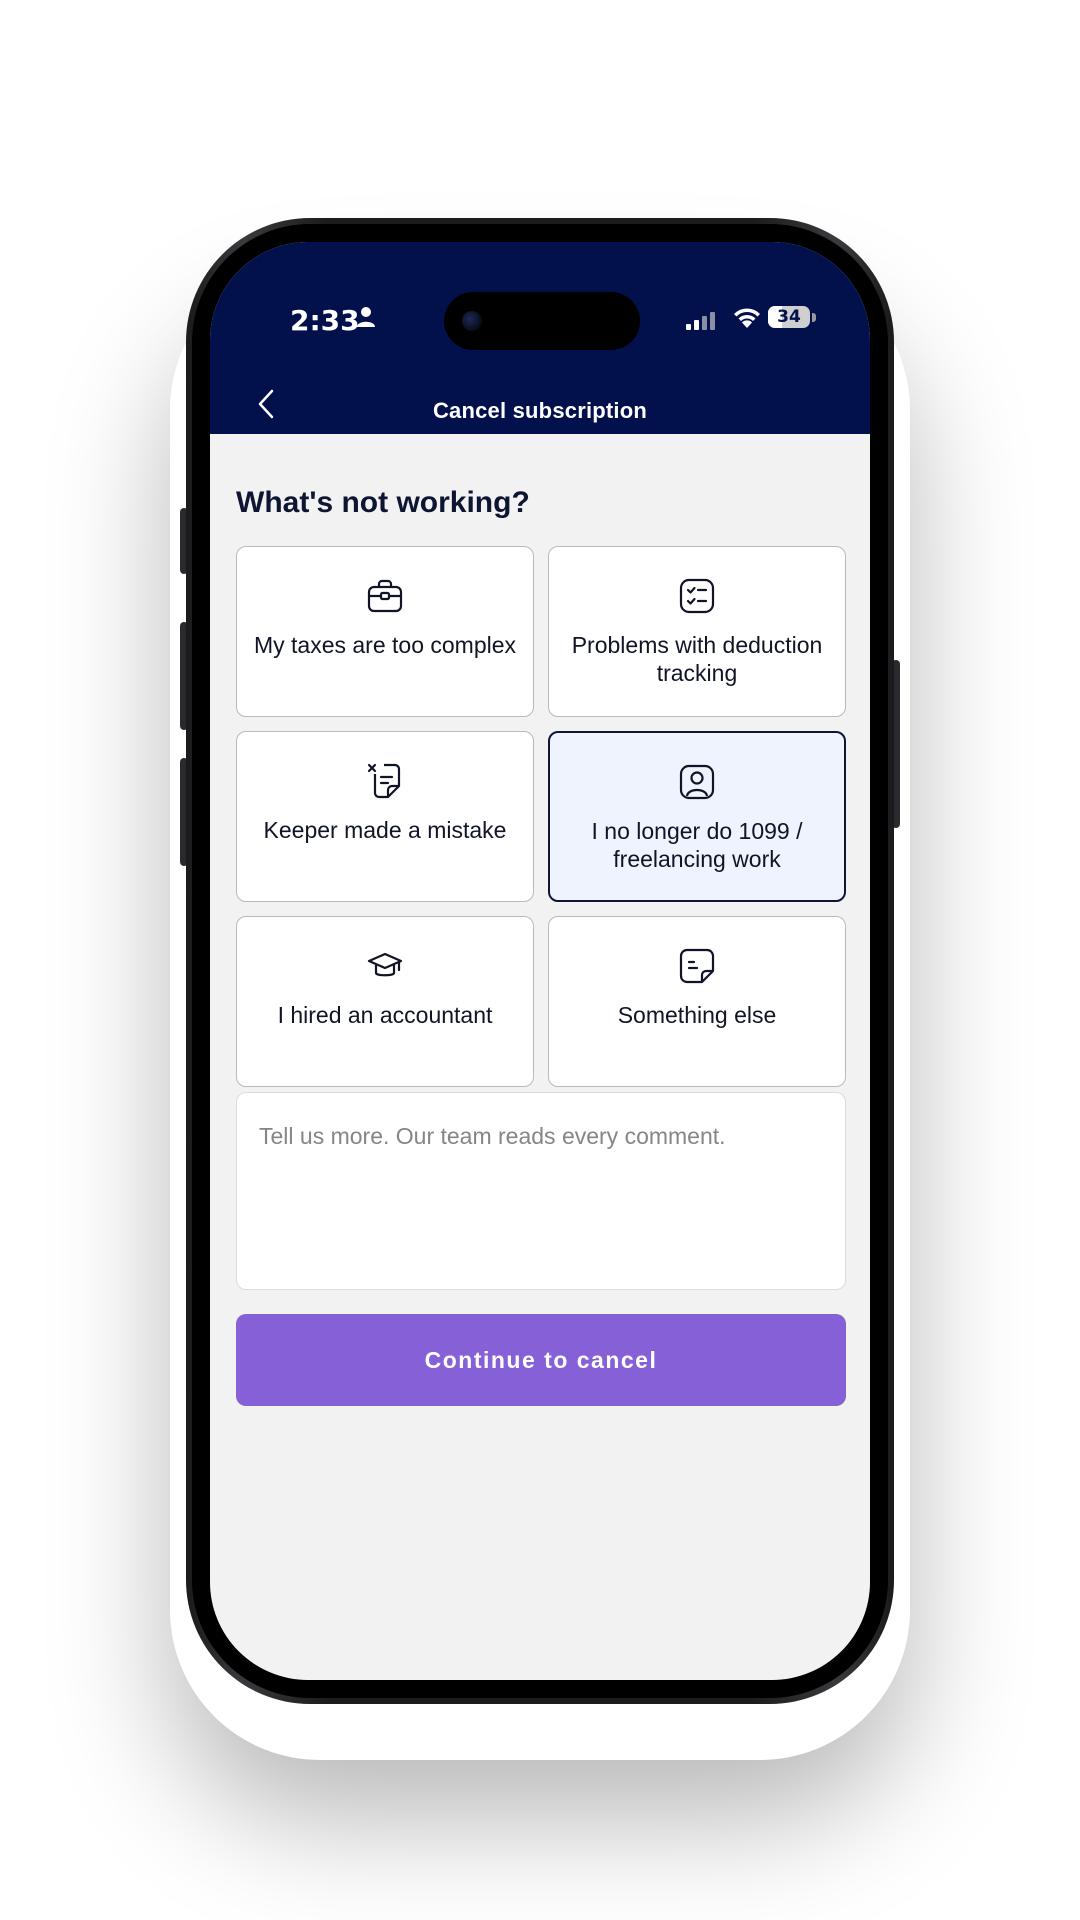 The image size is (1080, 1920). Describe the element at coordinates (385, 596) in the screenshot. I see `briefcase-icon` at that location.